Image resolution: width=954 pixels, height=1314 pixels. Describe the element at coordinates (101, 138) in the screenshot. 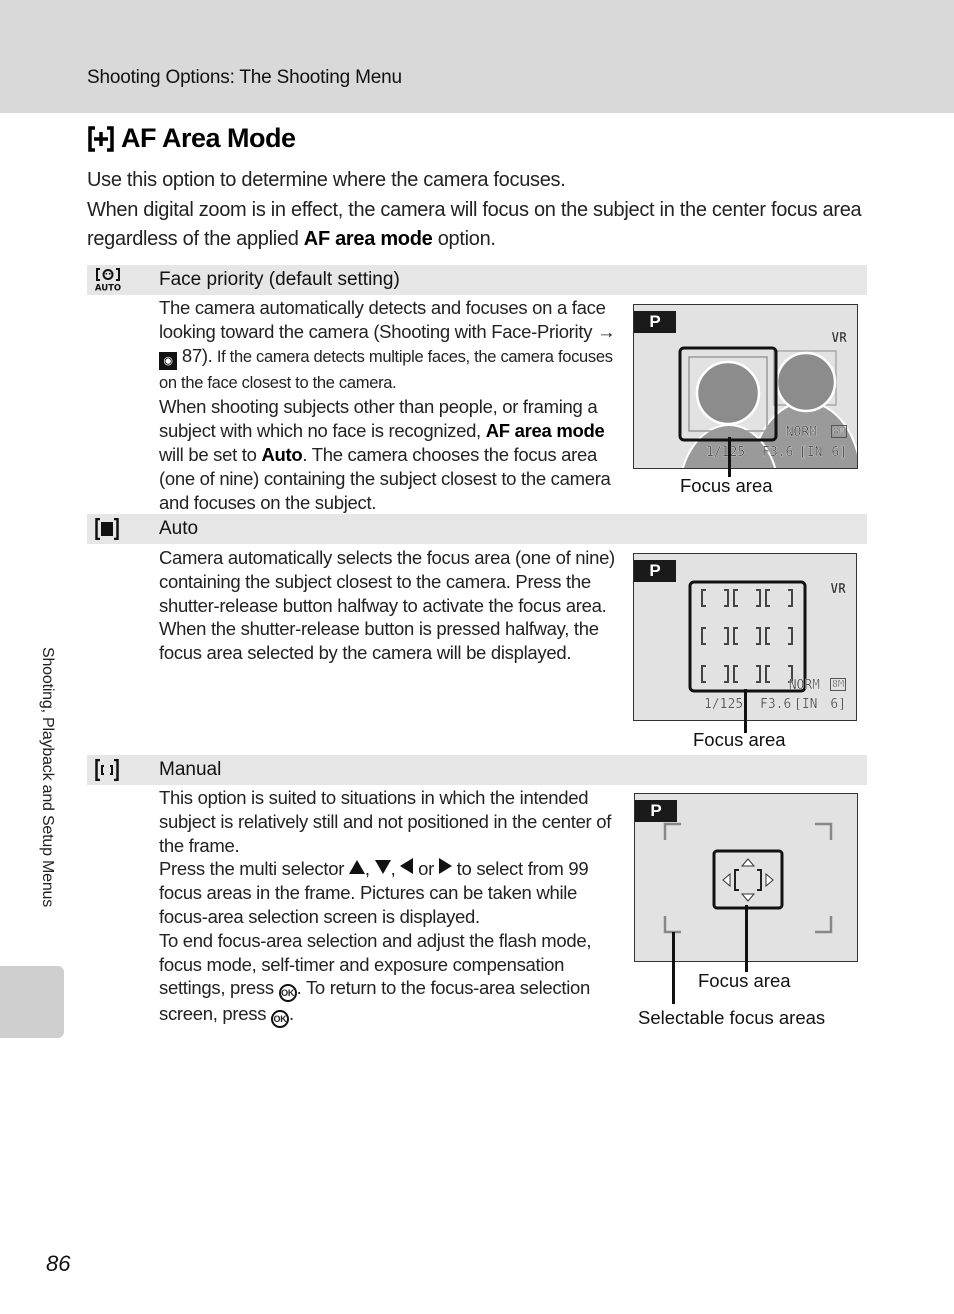

I see `af-area-mode-icon` at that location.